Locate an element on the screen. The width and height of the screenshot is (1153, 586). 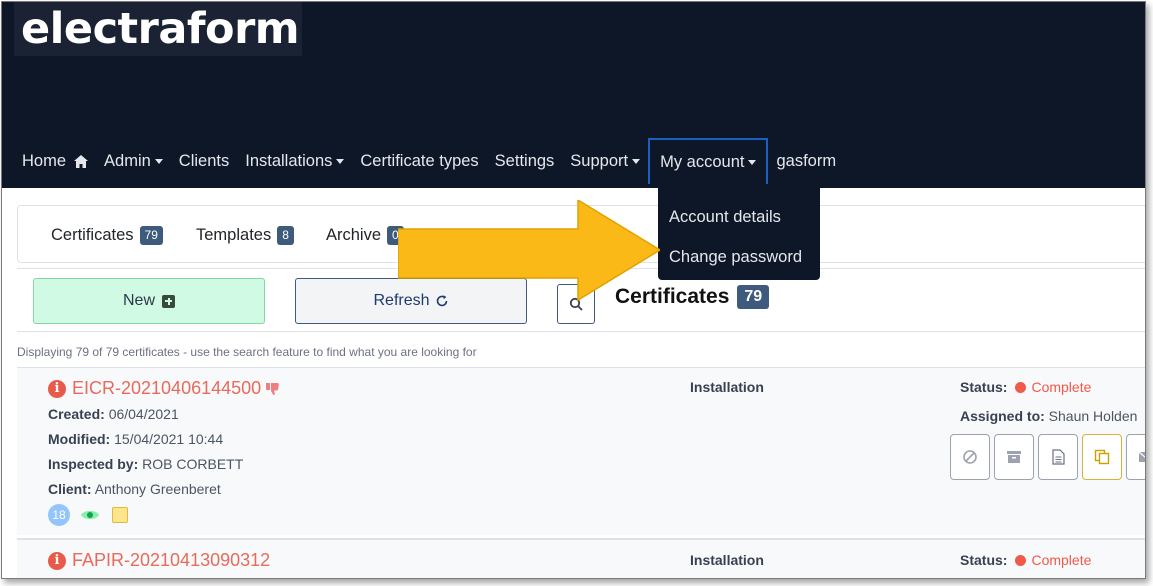
nav-clients-label: Clients is located at coordinates (204, 160).